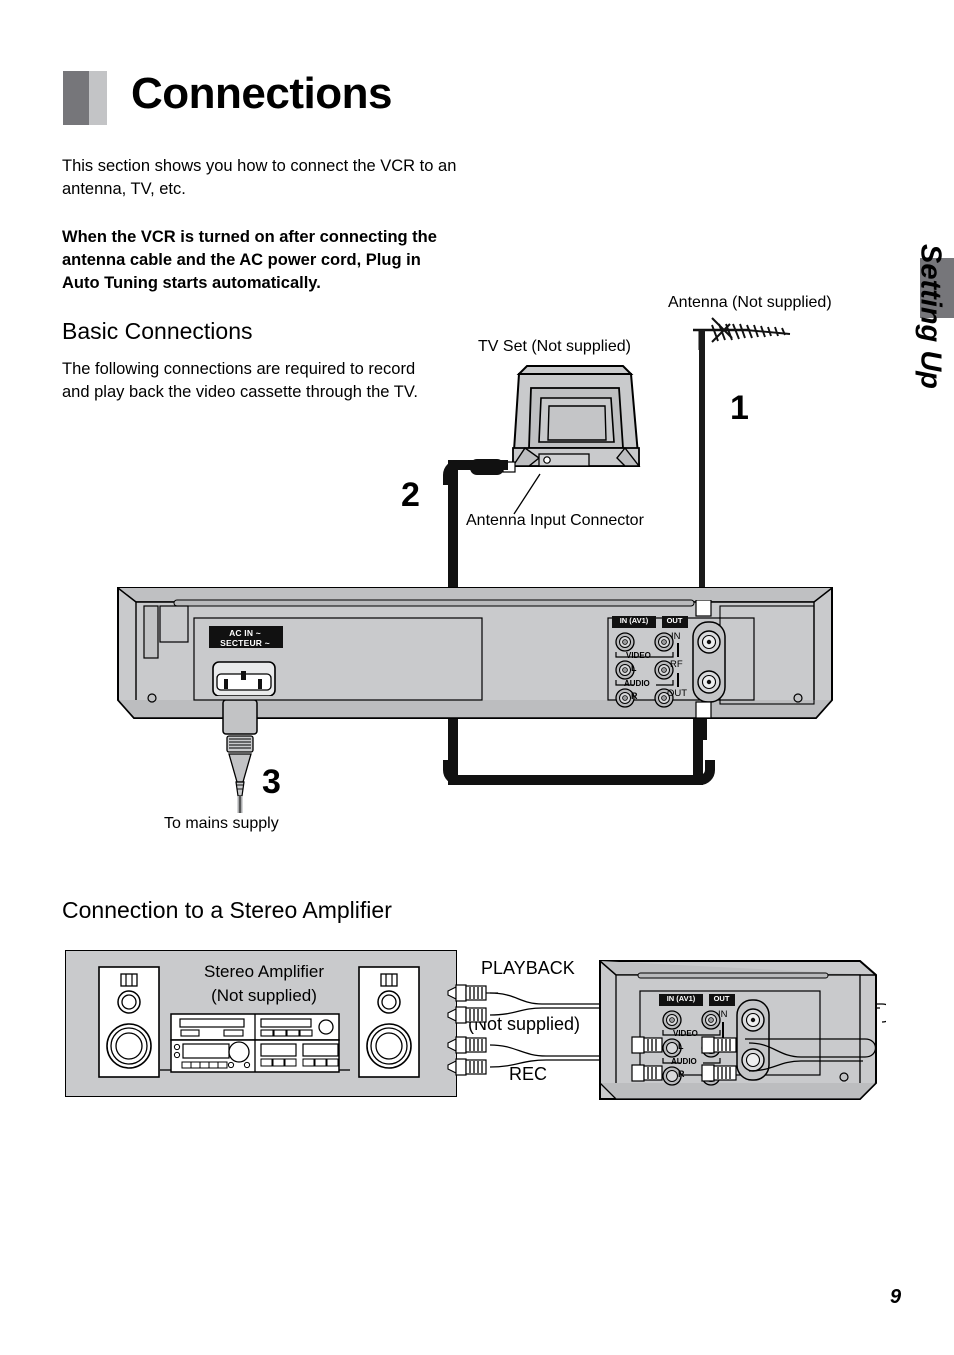 The image size is (954, 1355). Describe the element at coordinates (709, 662) in the screenshot. I see `rf-coax-jacks` at that location.